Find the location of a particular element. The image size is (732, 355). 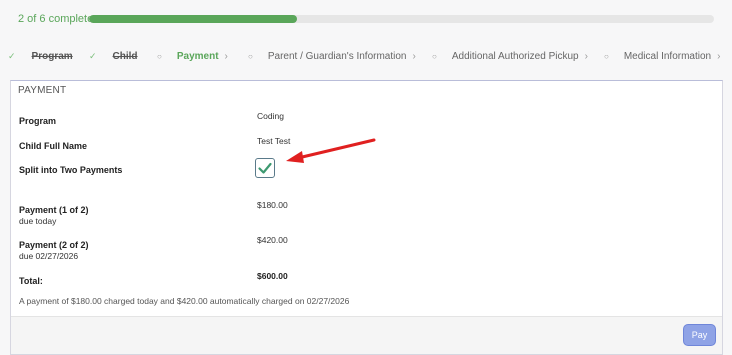

card-footer is located at coordinates (366, 335).